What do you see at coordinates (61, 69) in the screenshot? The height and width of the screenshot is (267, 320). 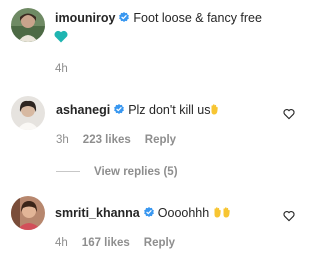 I see `caption-time: 4h` at bounding box center [61, 69].